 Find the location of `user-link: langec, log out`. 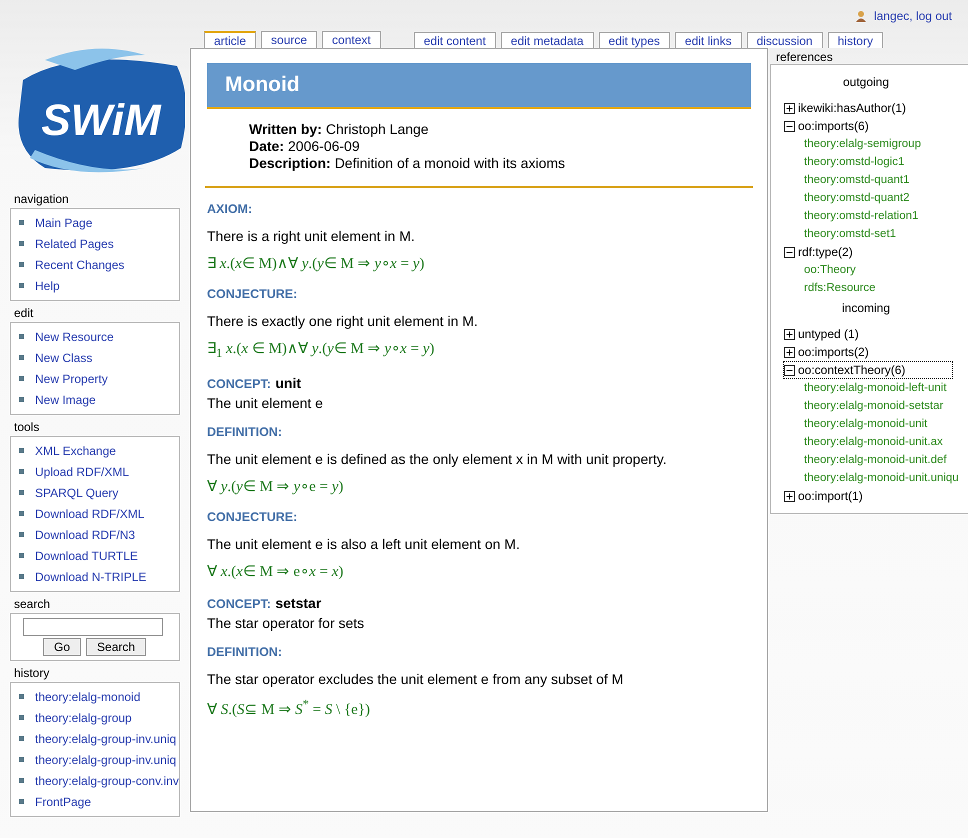

user-link: langec, log out is located at coordinates (913, 16).